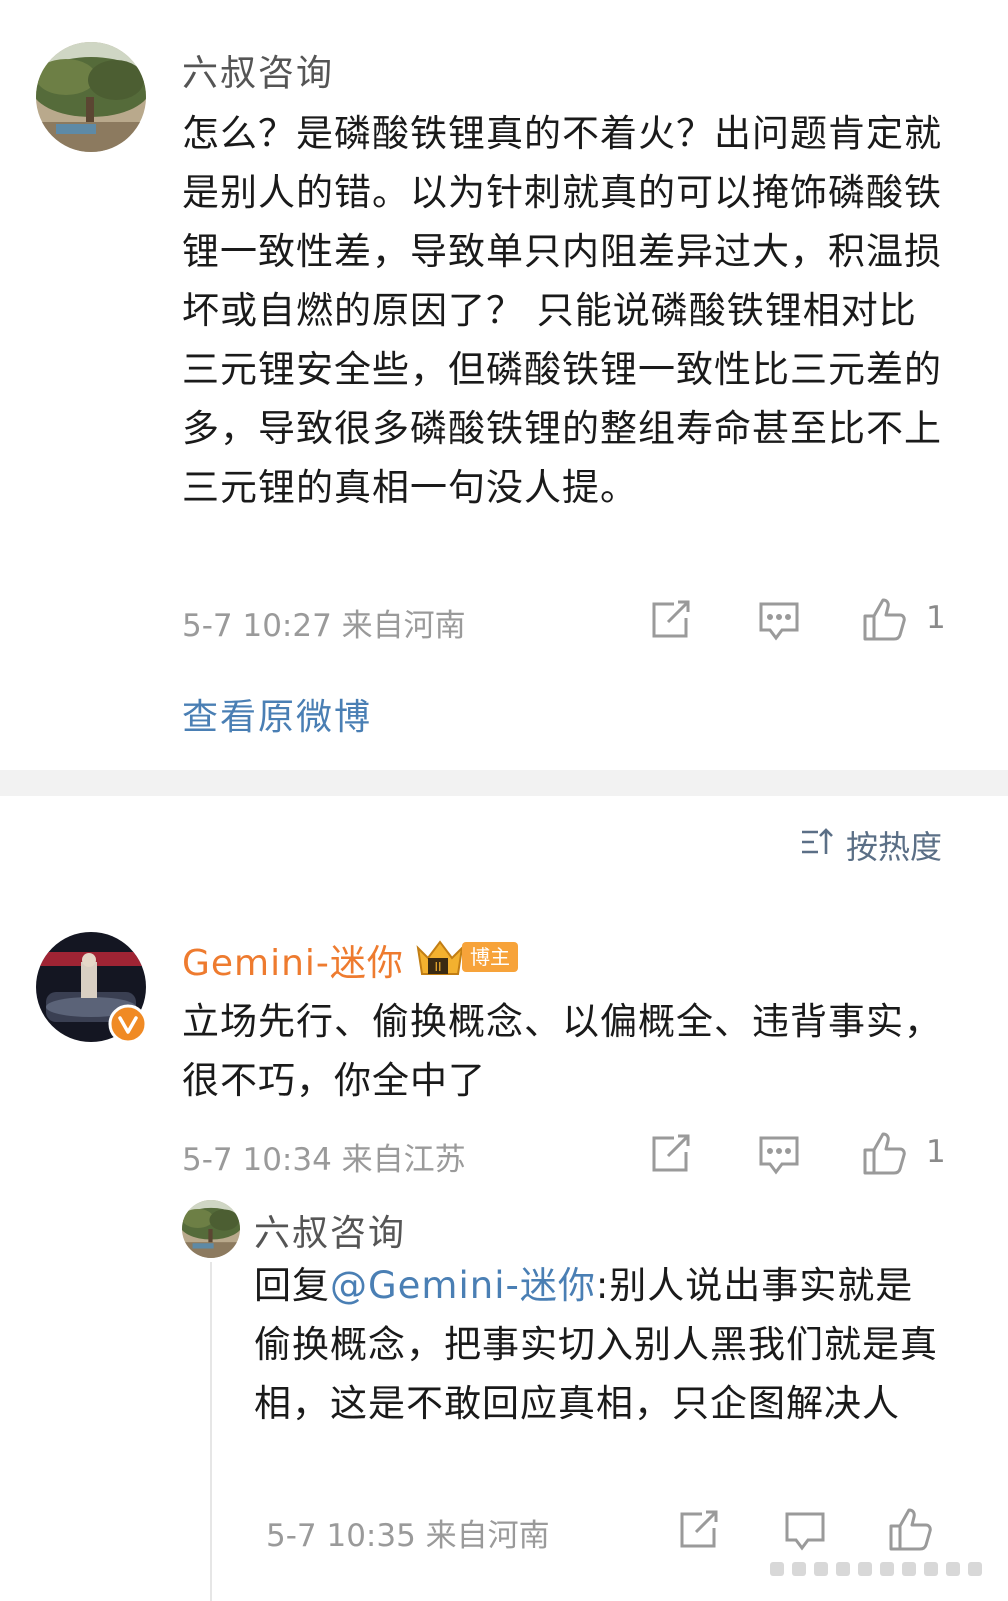  I want to click on reply-author-avatar, so click(211, 1229).